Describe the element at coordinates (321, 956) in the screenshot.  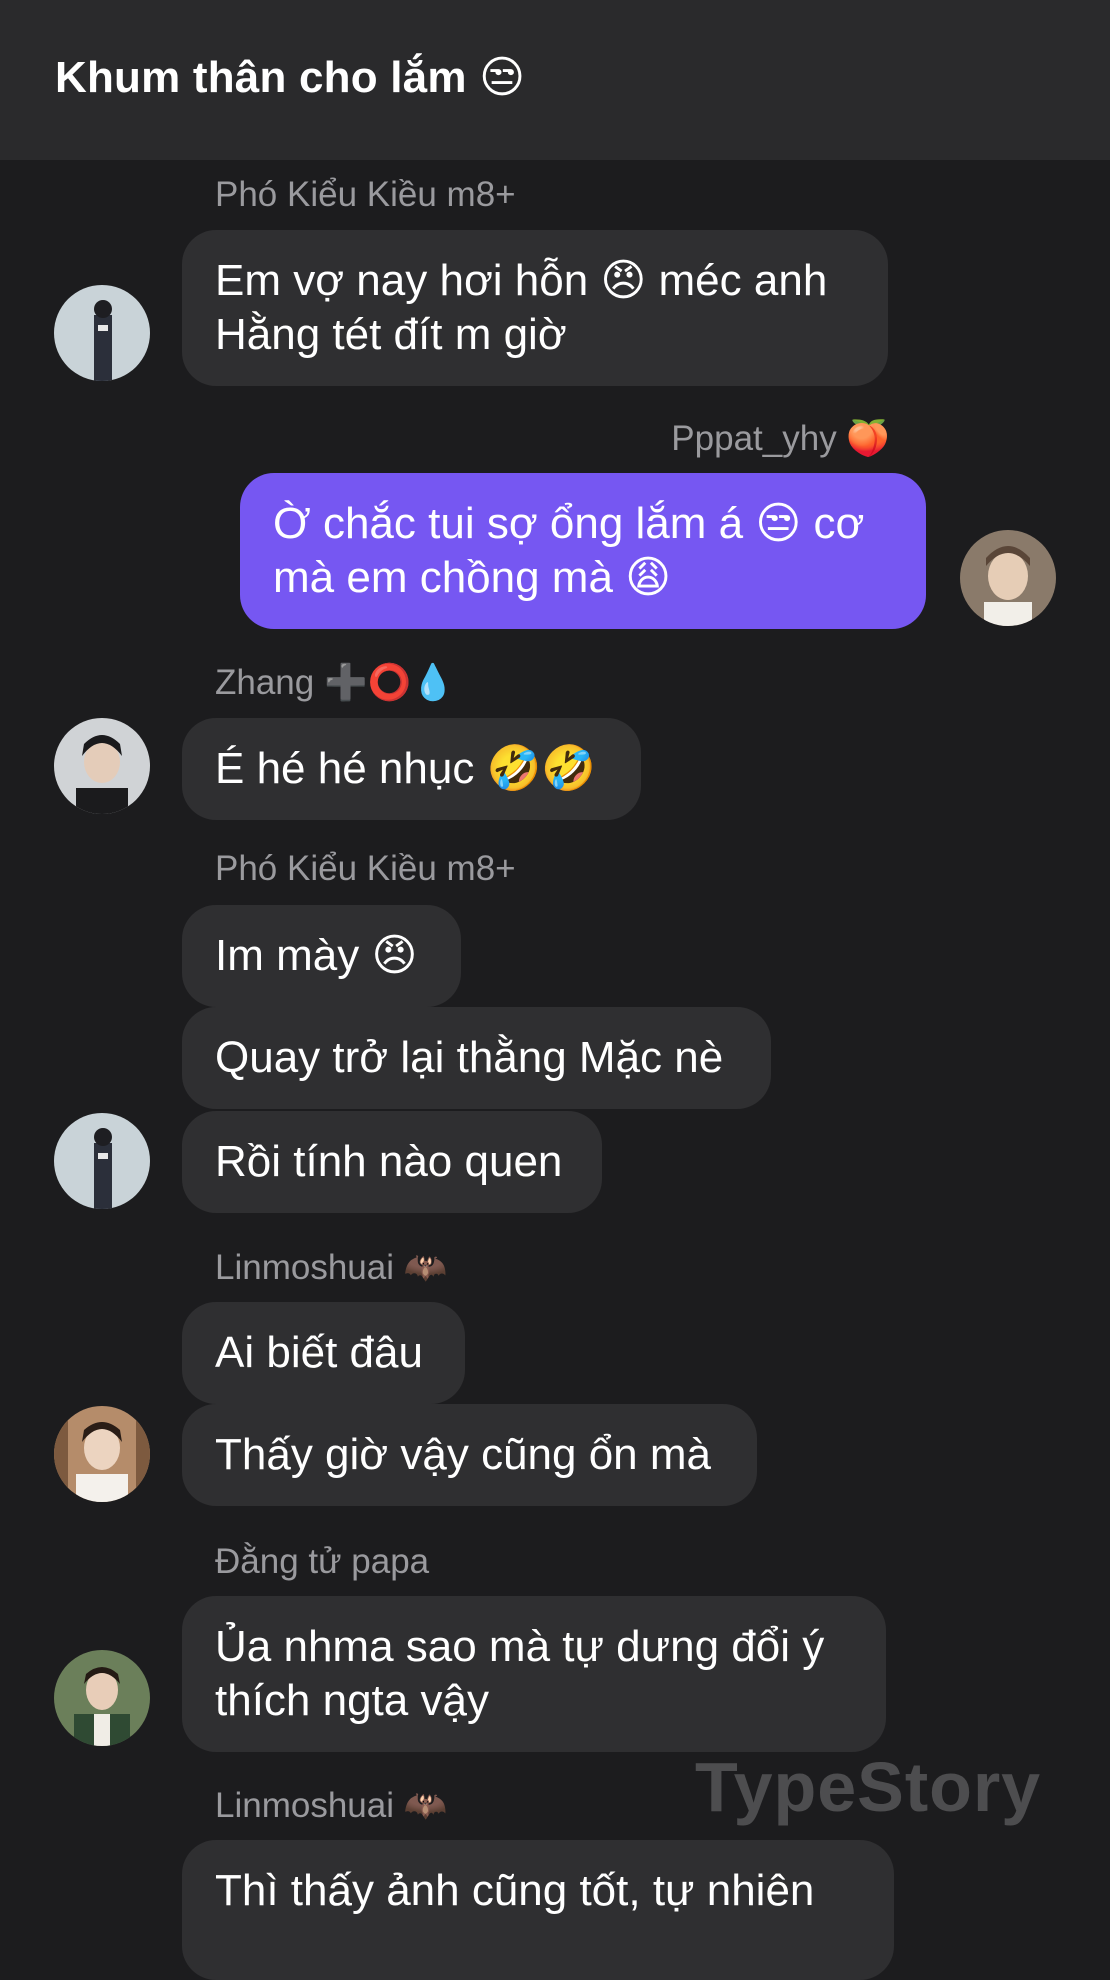
I see `message-bubble: Im mày 😠` at that location.